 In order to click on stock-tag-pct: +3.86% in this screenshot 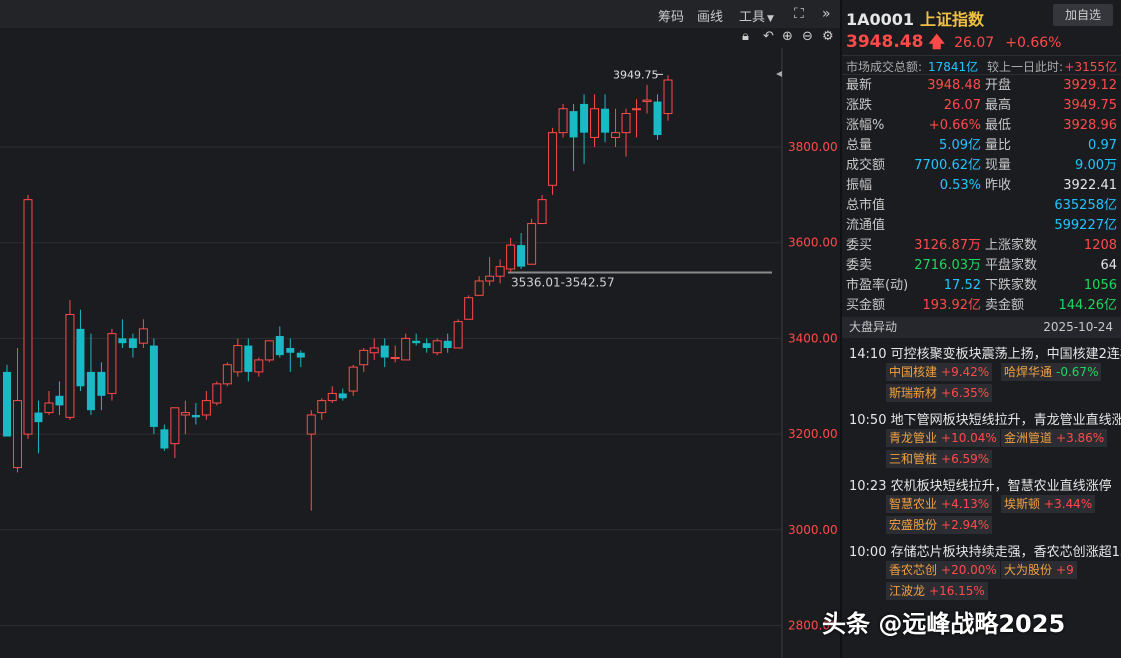, I will do `click(1080, 438)`.